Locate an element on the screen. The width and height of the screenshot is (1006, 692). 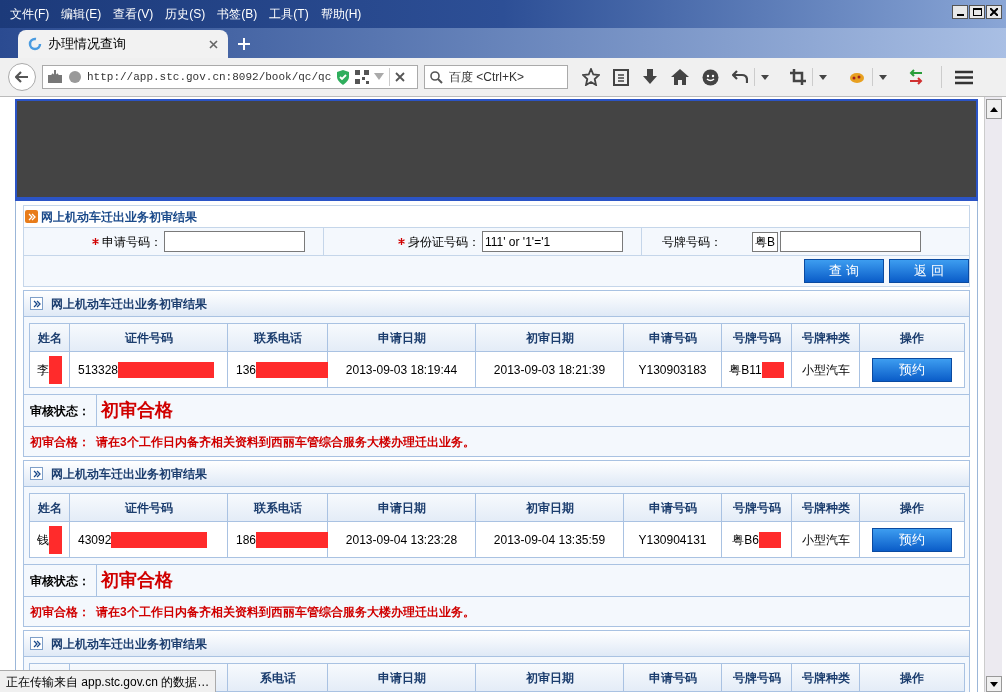
back-button is located at coordinates (22, 77).